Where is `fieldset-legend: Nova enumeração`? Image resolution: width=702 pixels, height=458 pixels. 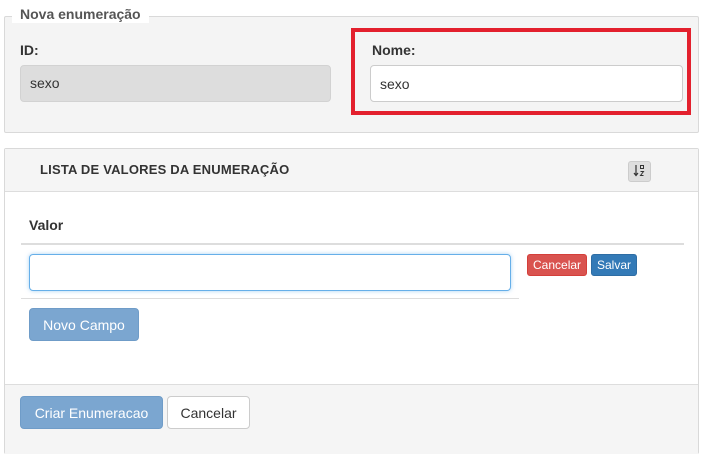 fieldset-legend: Nova enumeração is located at coordinates (80, 14).